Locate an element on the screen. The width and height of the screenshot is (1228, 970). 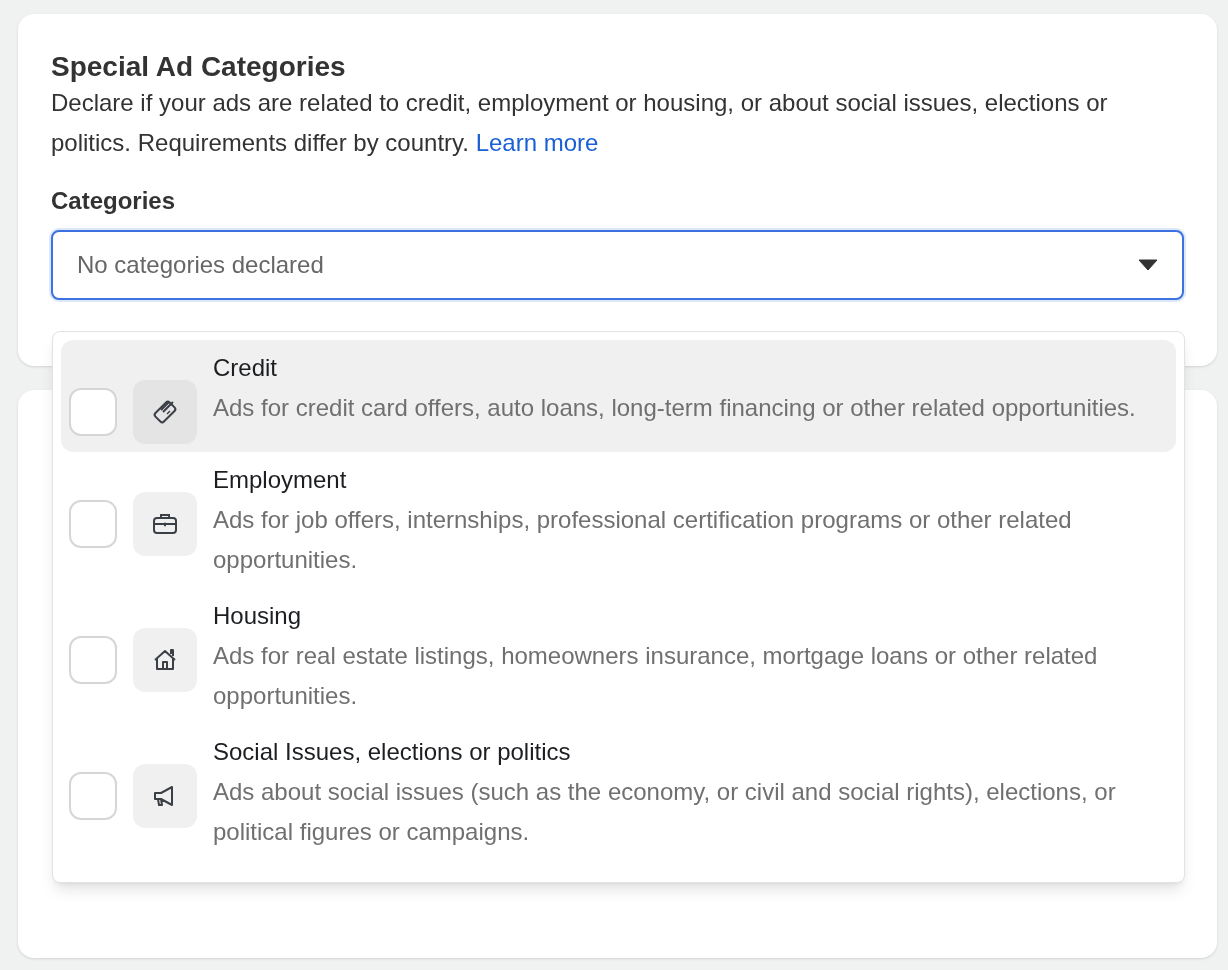
category-option: Credit Ads for credit card offers, auto loans, long-term financing or other related opportunities. is located at coordinates (618, 396).